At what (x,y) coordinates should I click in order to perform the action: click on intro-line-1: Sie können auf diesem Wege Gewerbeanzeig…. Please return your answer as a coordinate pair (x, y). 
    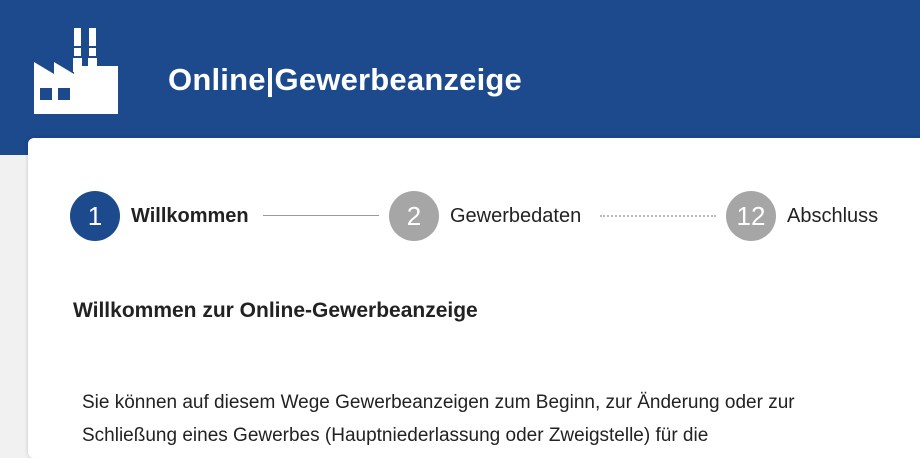
    Looking at the image, I should click on (438, 402).